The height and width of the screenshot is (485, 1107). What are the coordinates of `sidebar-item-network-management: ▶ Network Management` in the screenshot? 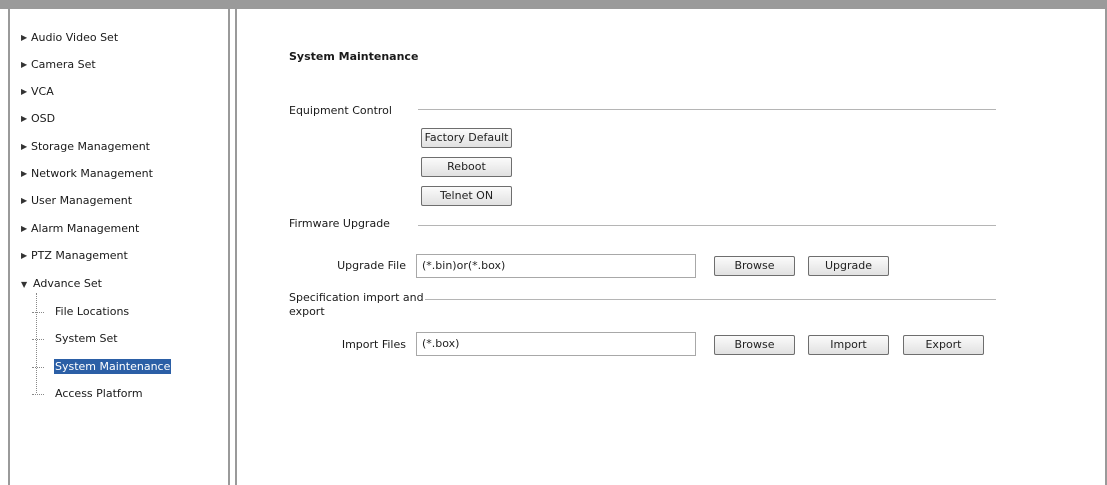 It's located at (87, 174).